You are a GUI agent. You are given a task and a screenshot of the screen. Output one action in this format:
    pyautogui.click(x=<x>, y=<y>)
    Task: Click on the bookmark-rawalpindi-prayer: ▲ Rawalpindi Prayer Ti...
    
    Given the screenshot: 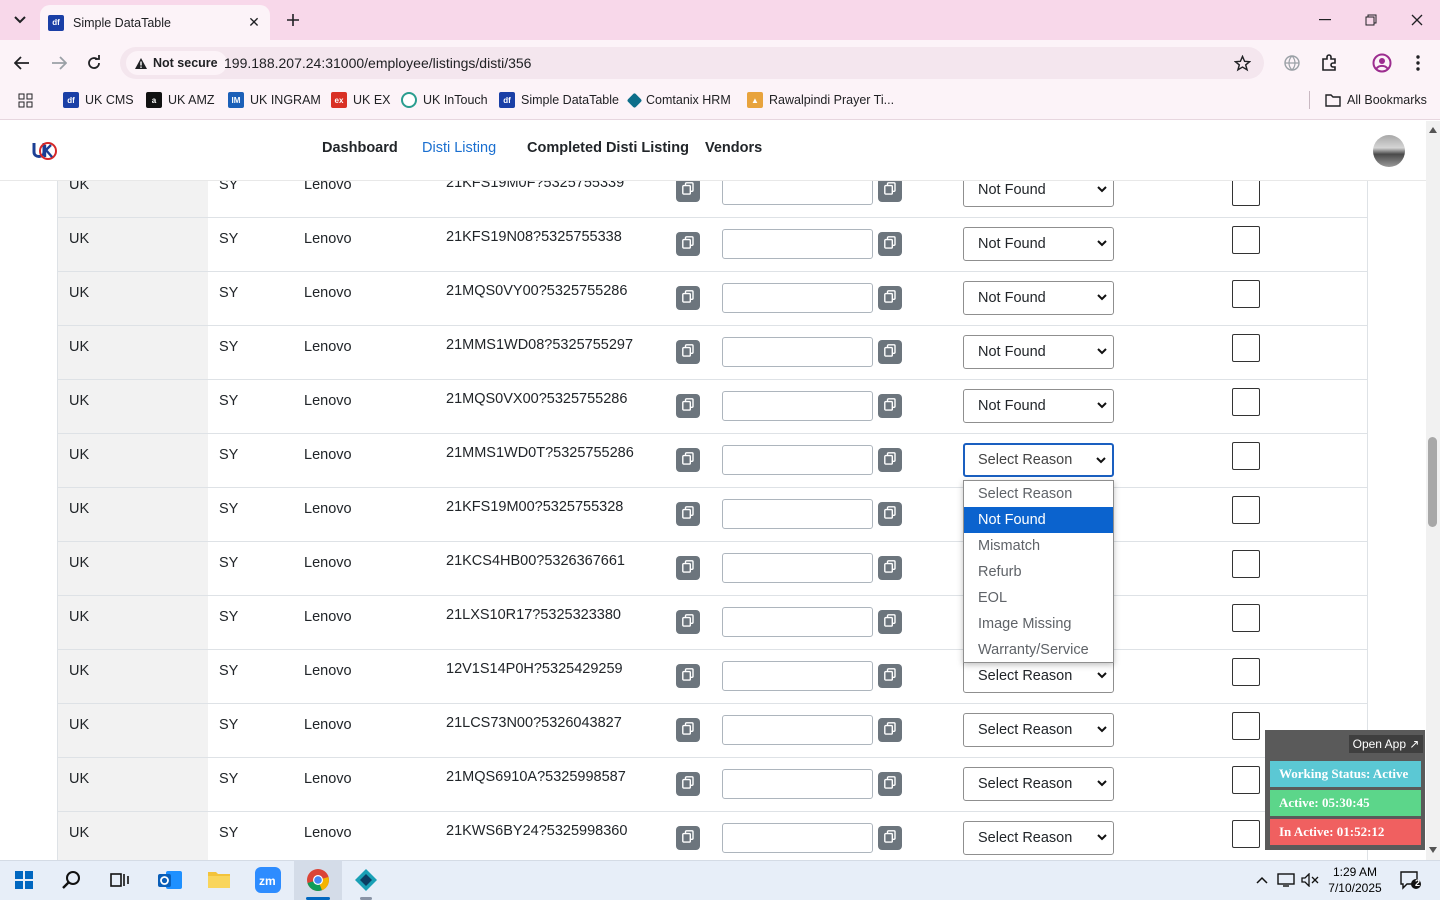 What is the action you would take?
    pyautogui.click(x=820, y=100)
    